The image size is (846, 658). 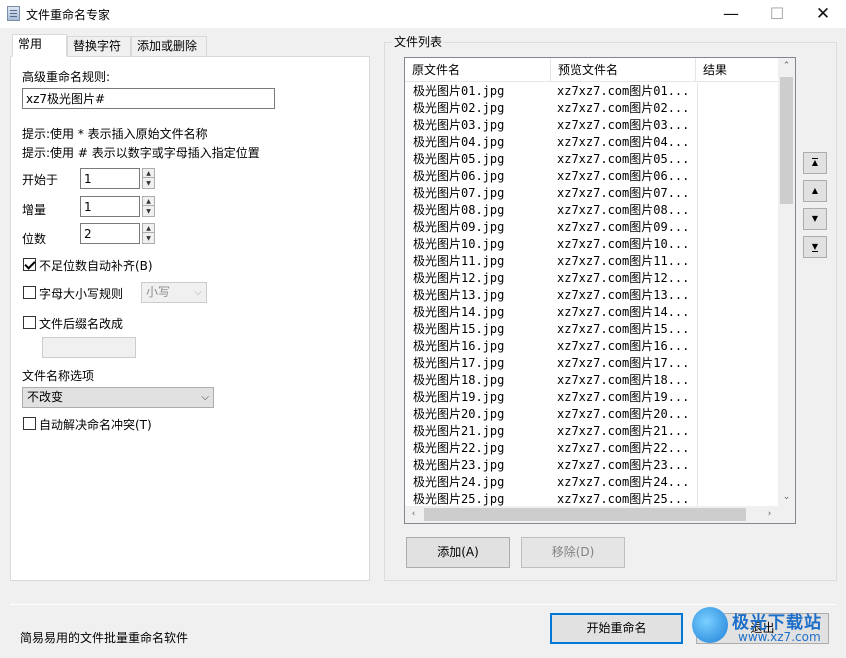 I want to click on step-input, so click(x=110, y=206).